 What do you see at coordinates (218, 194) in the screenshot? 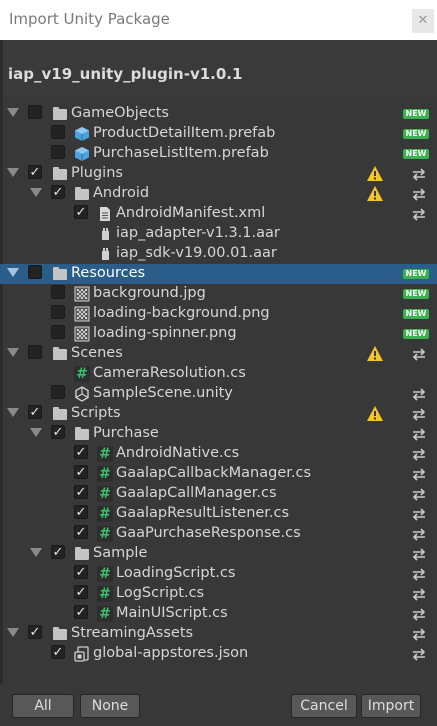
I see `tree-row-android: ✓ Android` at bounding box center [218, 194].